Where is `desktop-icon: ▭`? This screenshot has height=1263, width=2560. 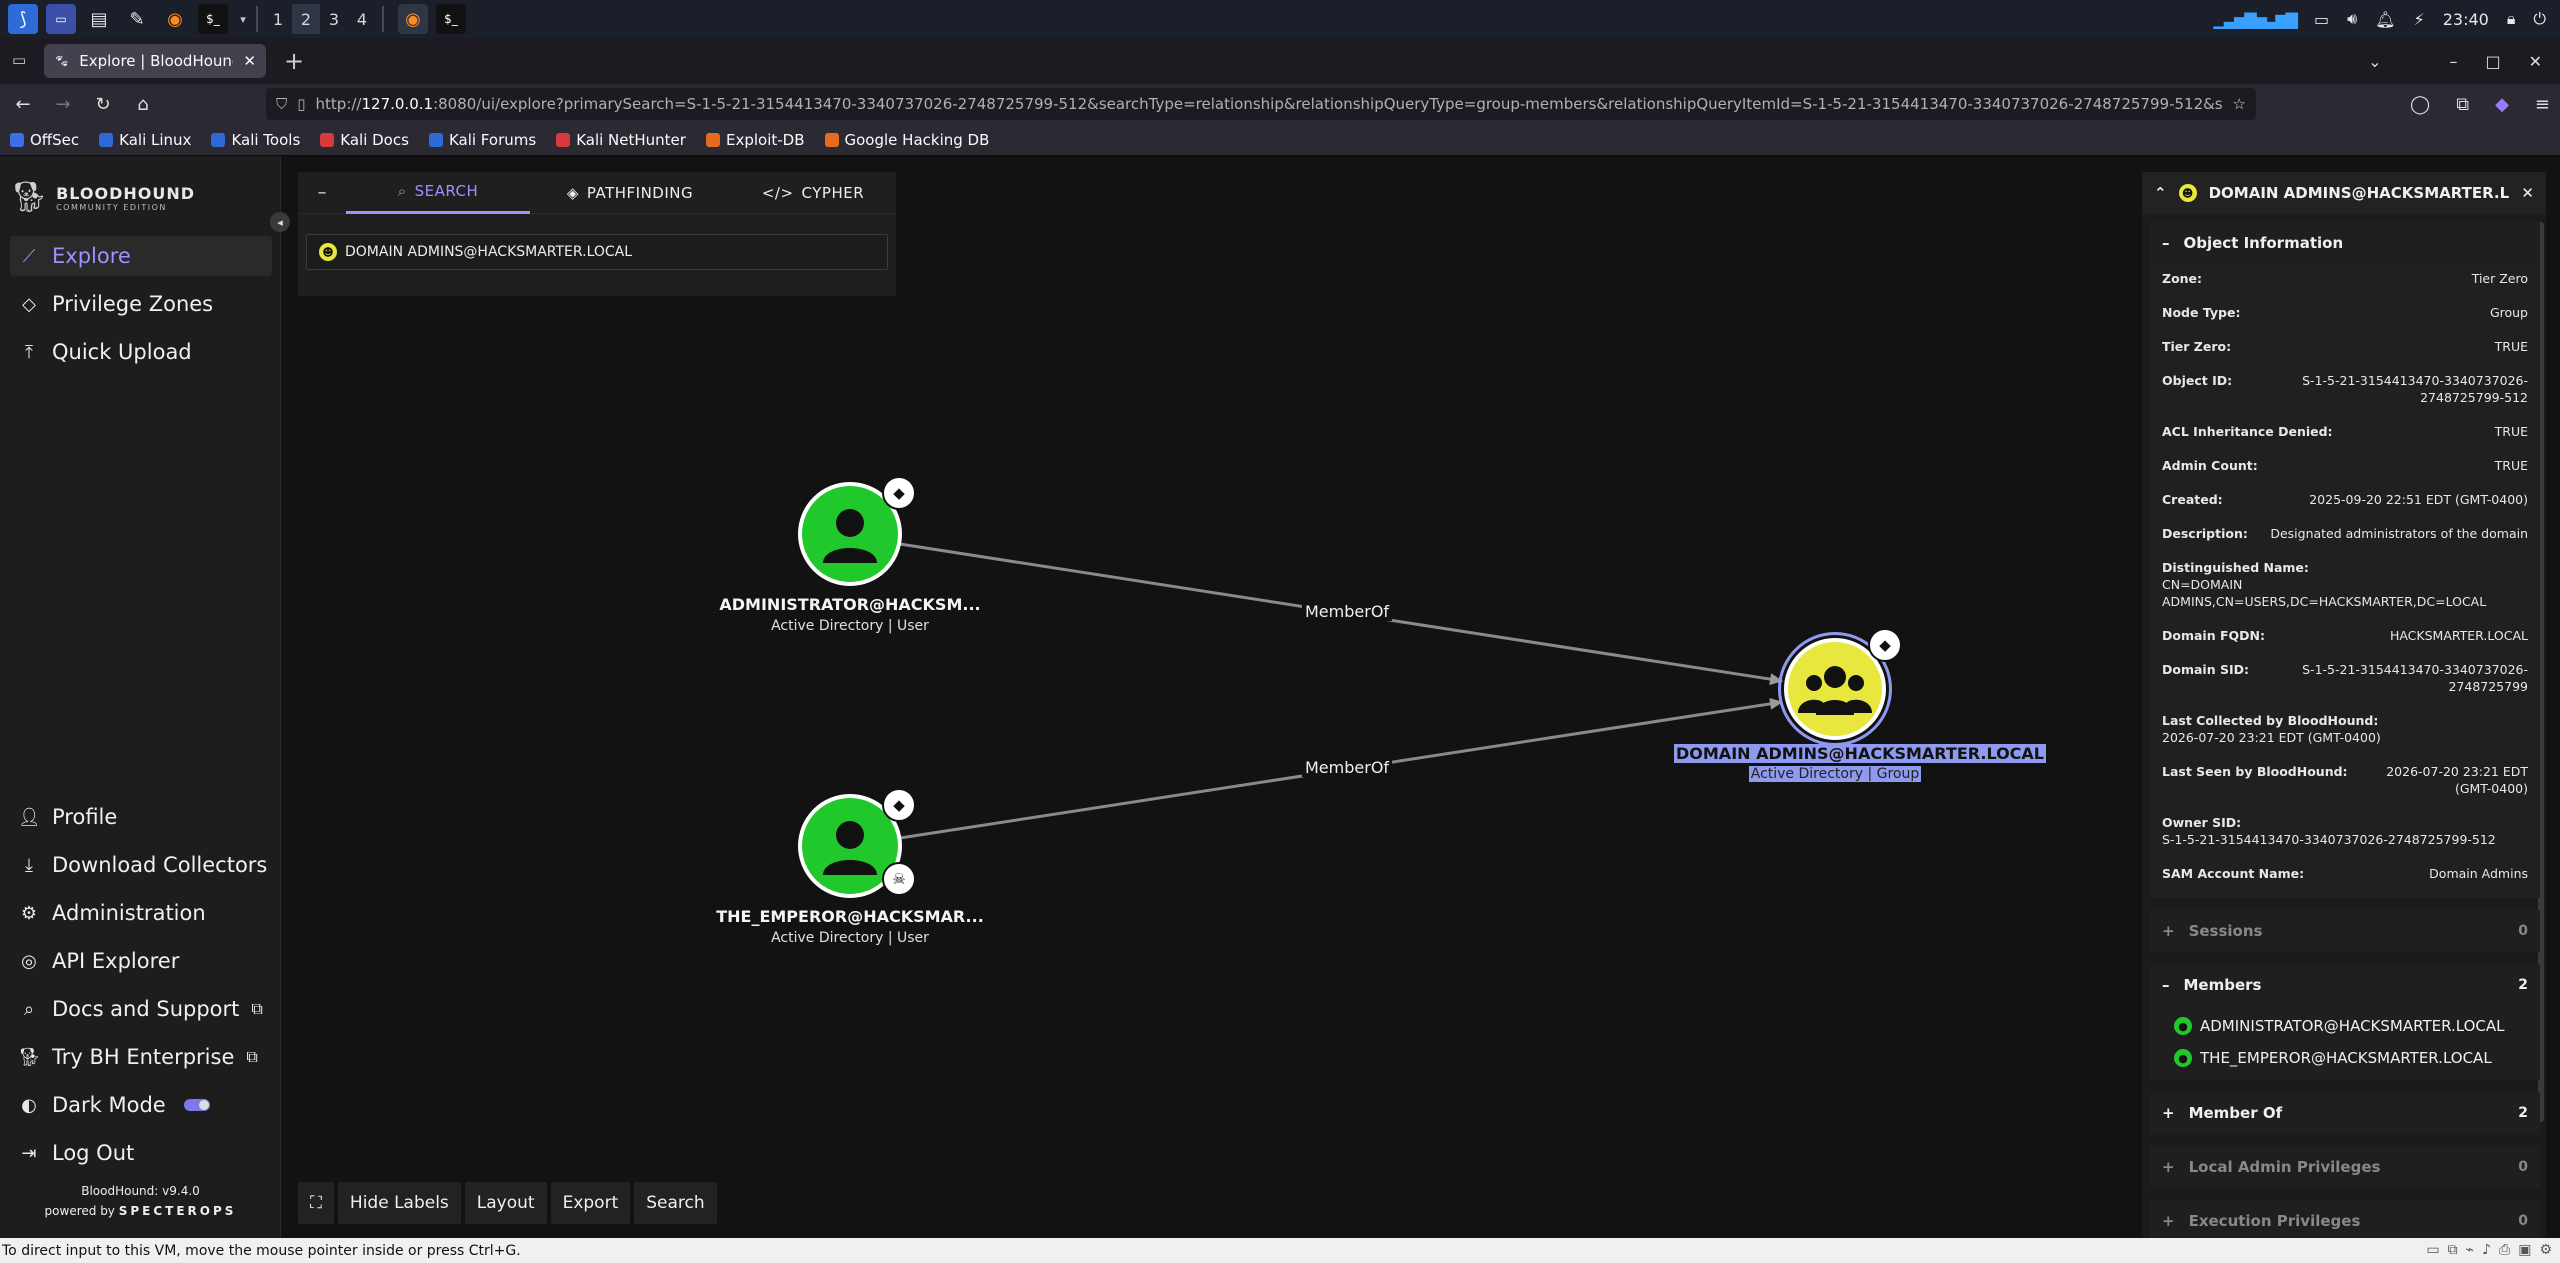
desktop-icon: ▭ is located at coordinates (61, 19).